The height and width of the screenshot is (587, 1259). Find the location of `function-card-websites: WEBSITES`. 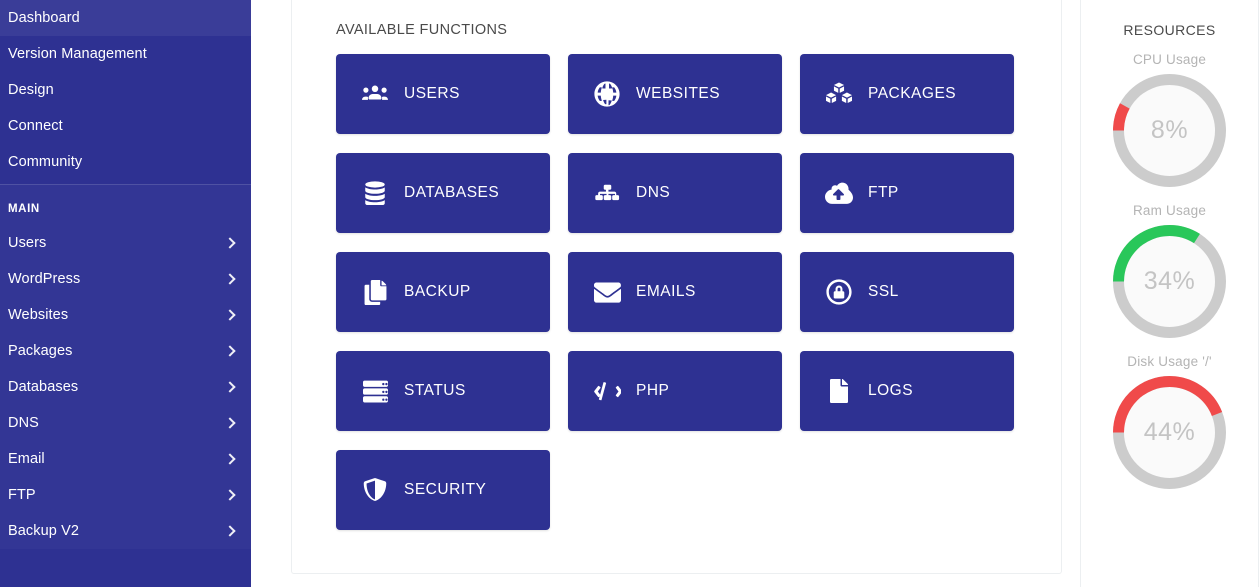

function-card-websites: WEBSITES is located at coordinates (675, 94).